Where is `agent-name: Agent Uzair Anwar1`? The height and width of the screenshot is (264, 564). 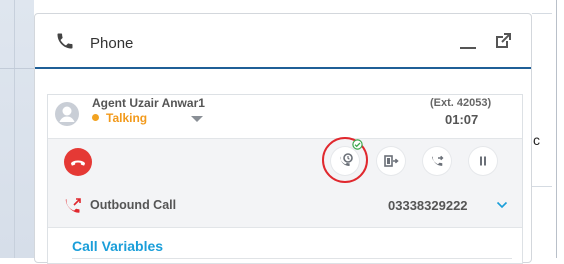 agent-name: Agent Uzair Anwar1 is located at coordinates (148, 103).